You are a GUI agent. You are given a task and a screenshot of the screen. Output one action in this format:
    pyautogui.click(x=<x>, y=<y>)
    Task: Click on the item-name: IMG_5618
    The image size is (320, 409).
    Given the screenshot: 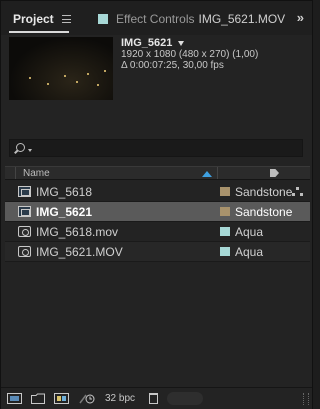 What is the action you would take?
    pyautogui.click(x=64, y=192)
    